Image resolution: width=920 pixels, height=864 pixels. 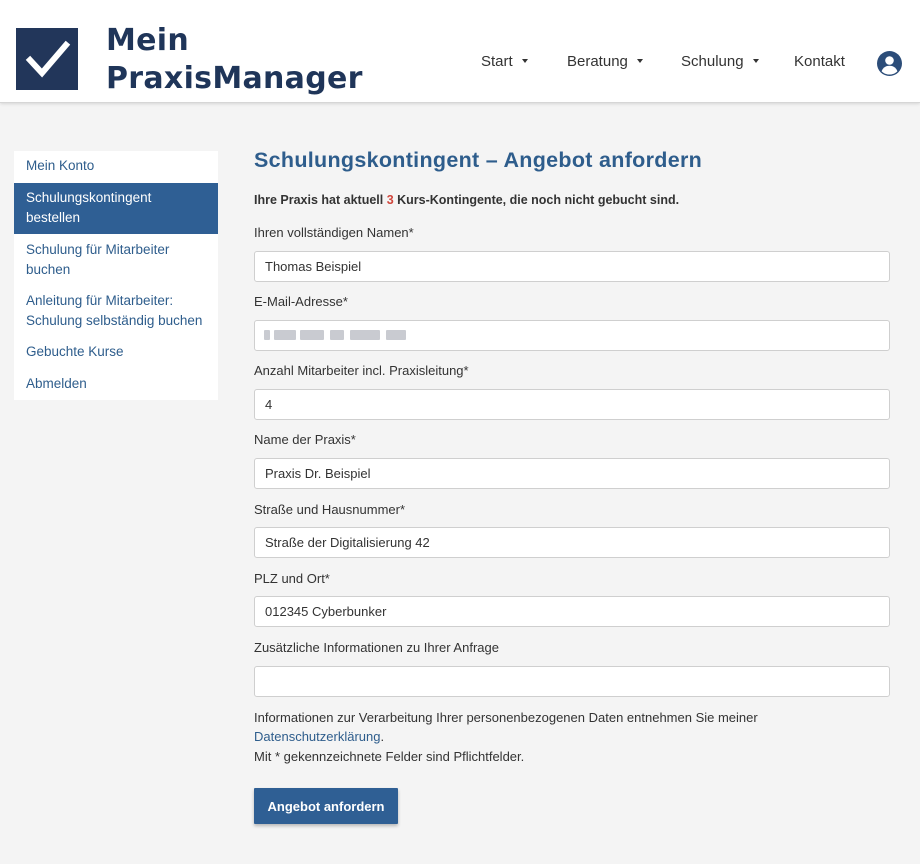 I want to click on user-circle-icon, so click(x=889, y=63).